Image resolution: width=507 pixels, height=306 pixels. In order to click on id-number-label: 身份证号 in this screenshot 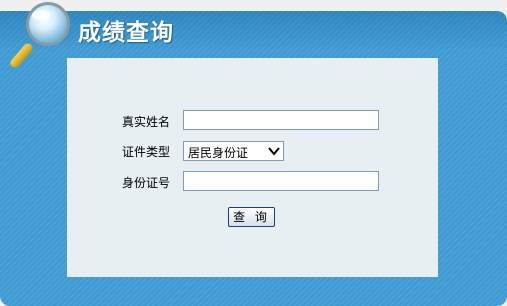, I will do `click(146, 183)`.